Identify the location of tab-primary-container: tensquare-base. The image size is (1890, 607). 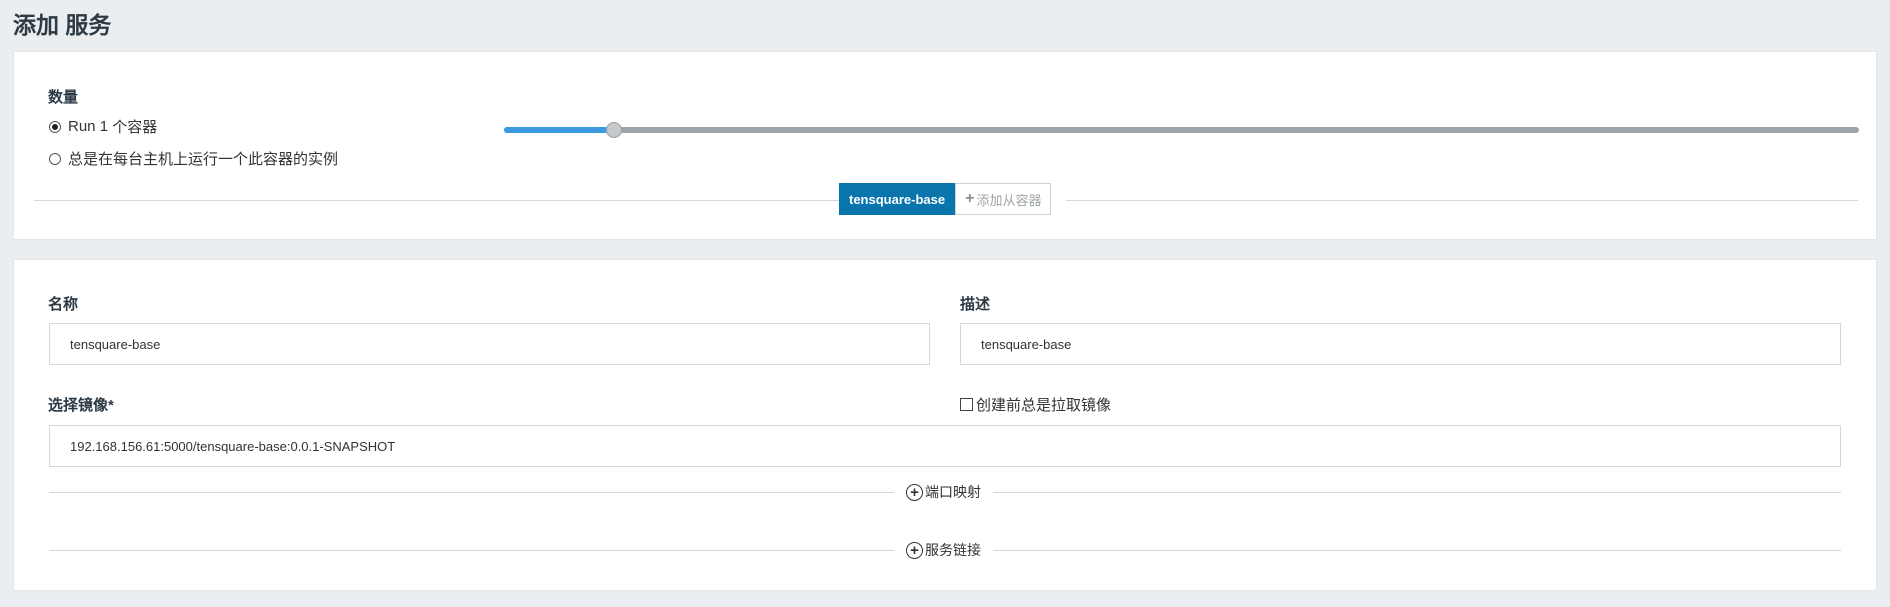
(897, 199).